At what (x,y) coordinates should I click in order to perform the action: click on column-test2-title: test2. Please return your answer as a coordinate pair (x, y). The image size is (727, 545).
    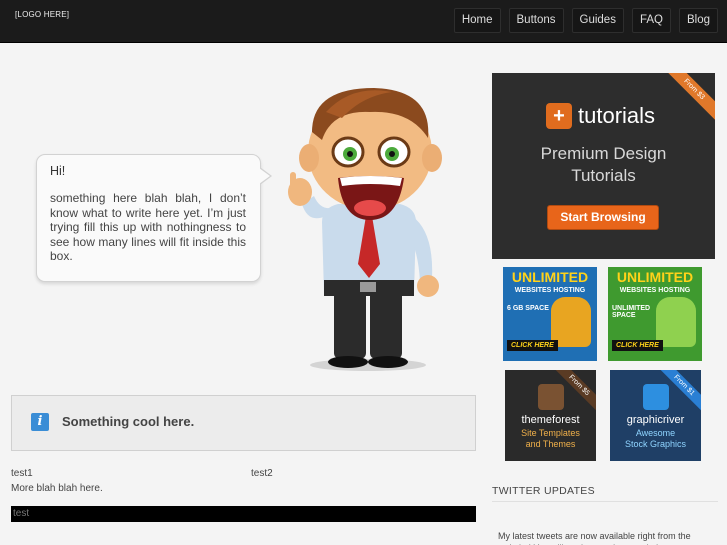
    Looking at the image, I should click on (262, 473).